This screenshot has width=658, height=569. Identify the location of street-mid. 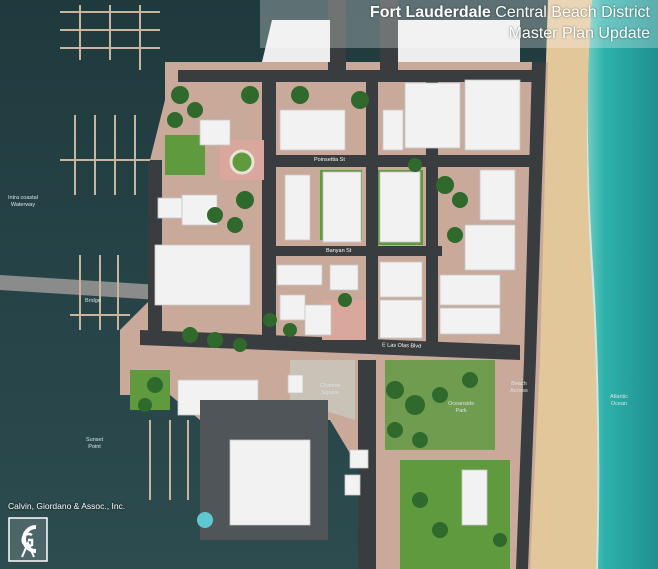
(372, 217).